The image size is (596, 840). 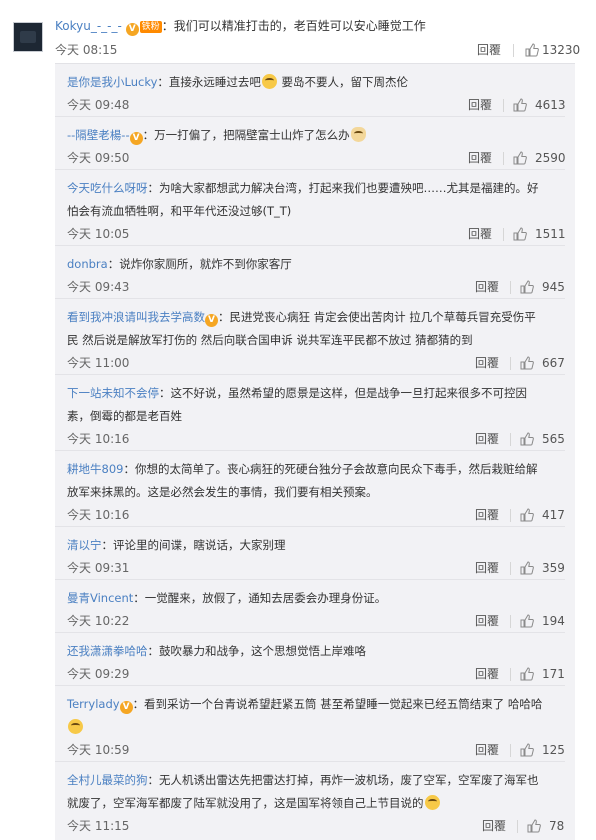 I want to click on like-count: 2590, so click(x=550, y=158).